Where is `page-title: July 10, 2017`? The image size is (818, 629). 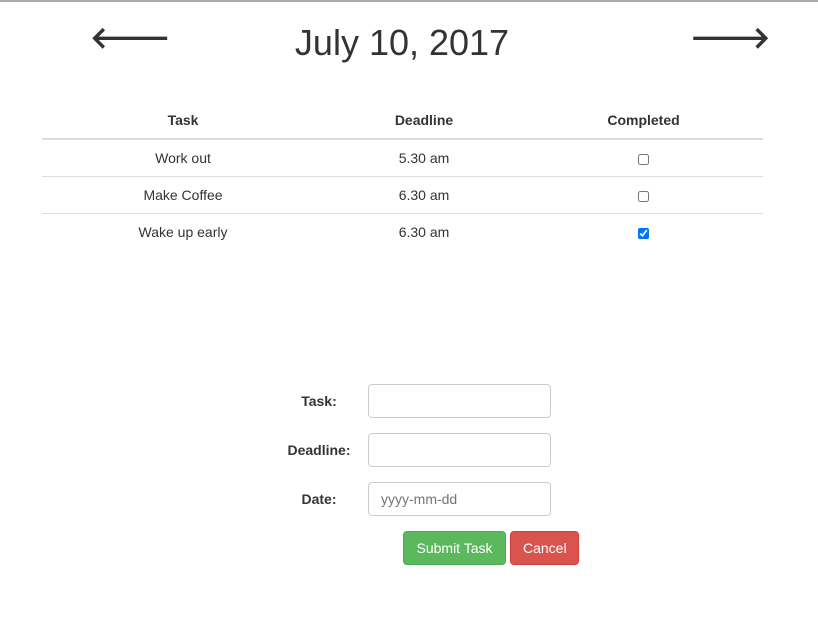 page-title: July 10, 2017 is located at coordinates (402, 42).